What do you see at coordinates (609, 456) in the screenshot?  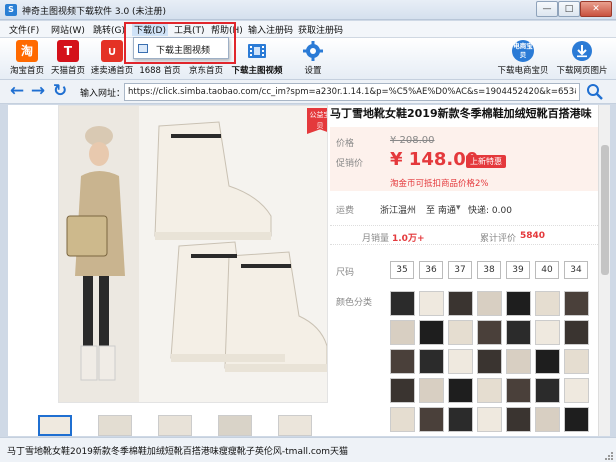 I see `resize-grip-icon` at bounding box center [609, 456].